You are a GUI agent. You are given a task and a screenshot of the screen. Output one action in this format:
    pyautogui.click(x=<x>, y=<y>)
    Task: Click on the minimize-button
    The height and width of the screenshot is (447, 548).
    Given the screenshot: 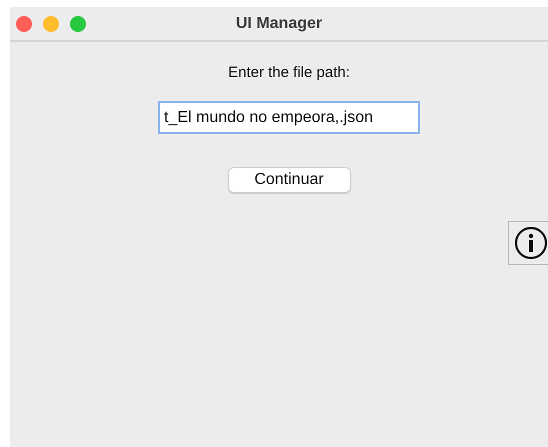 What is the action you would take?
    pyautogui.click(x=51, y=24)
    